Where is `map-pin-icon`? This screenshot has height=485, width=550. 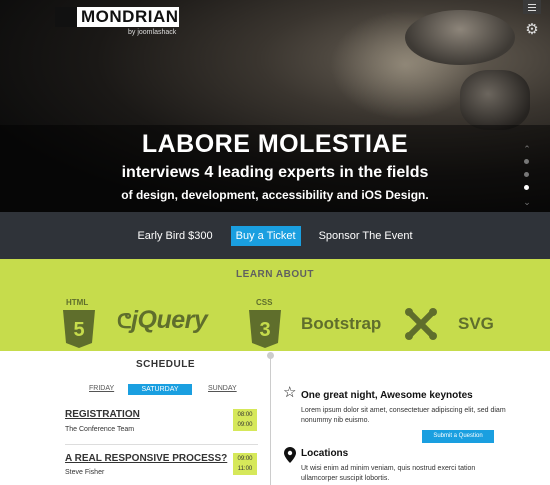 map-pin-icon is located at coordinates (290, 455).